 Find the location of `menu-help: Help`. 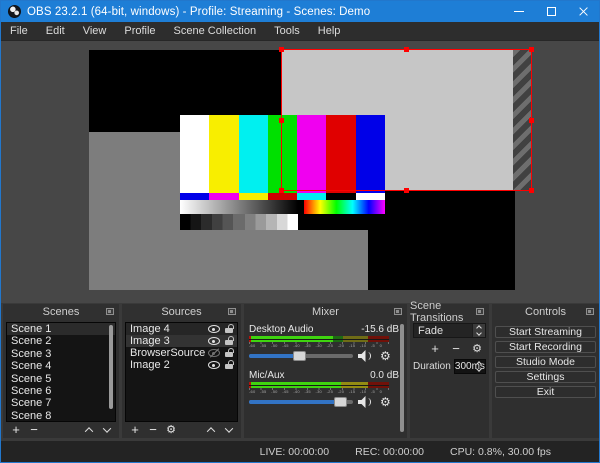

menu-help: Help is located at coordinates (329, 31).